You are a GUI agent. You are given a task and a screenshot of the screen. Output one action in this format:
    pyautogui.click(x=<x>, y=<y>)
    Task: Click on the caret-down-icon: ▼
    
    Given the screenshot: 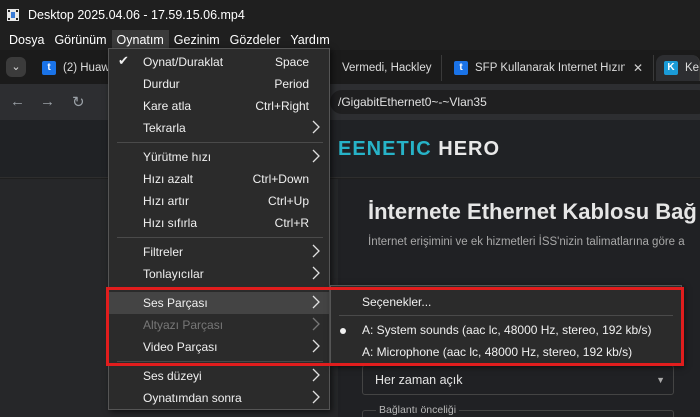 What is the action you would take?
    pyautogui.click(x=660, y=380)
    